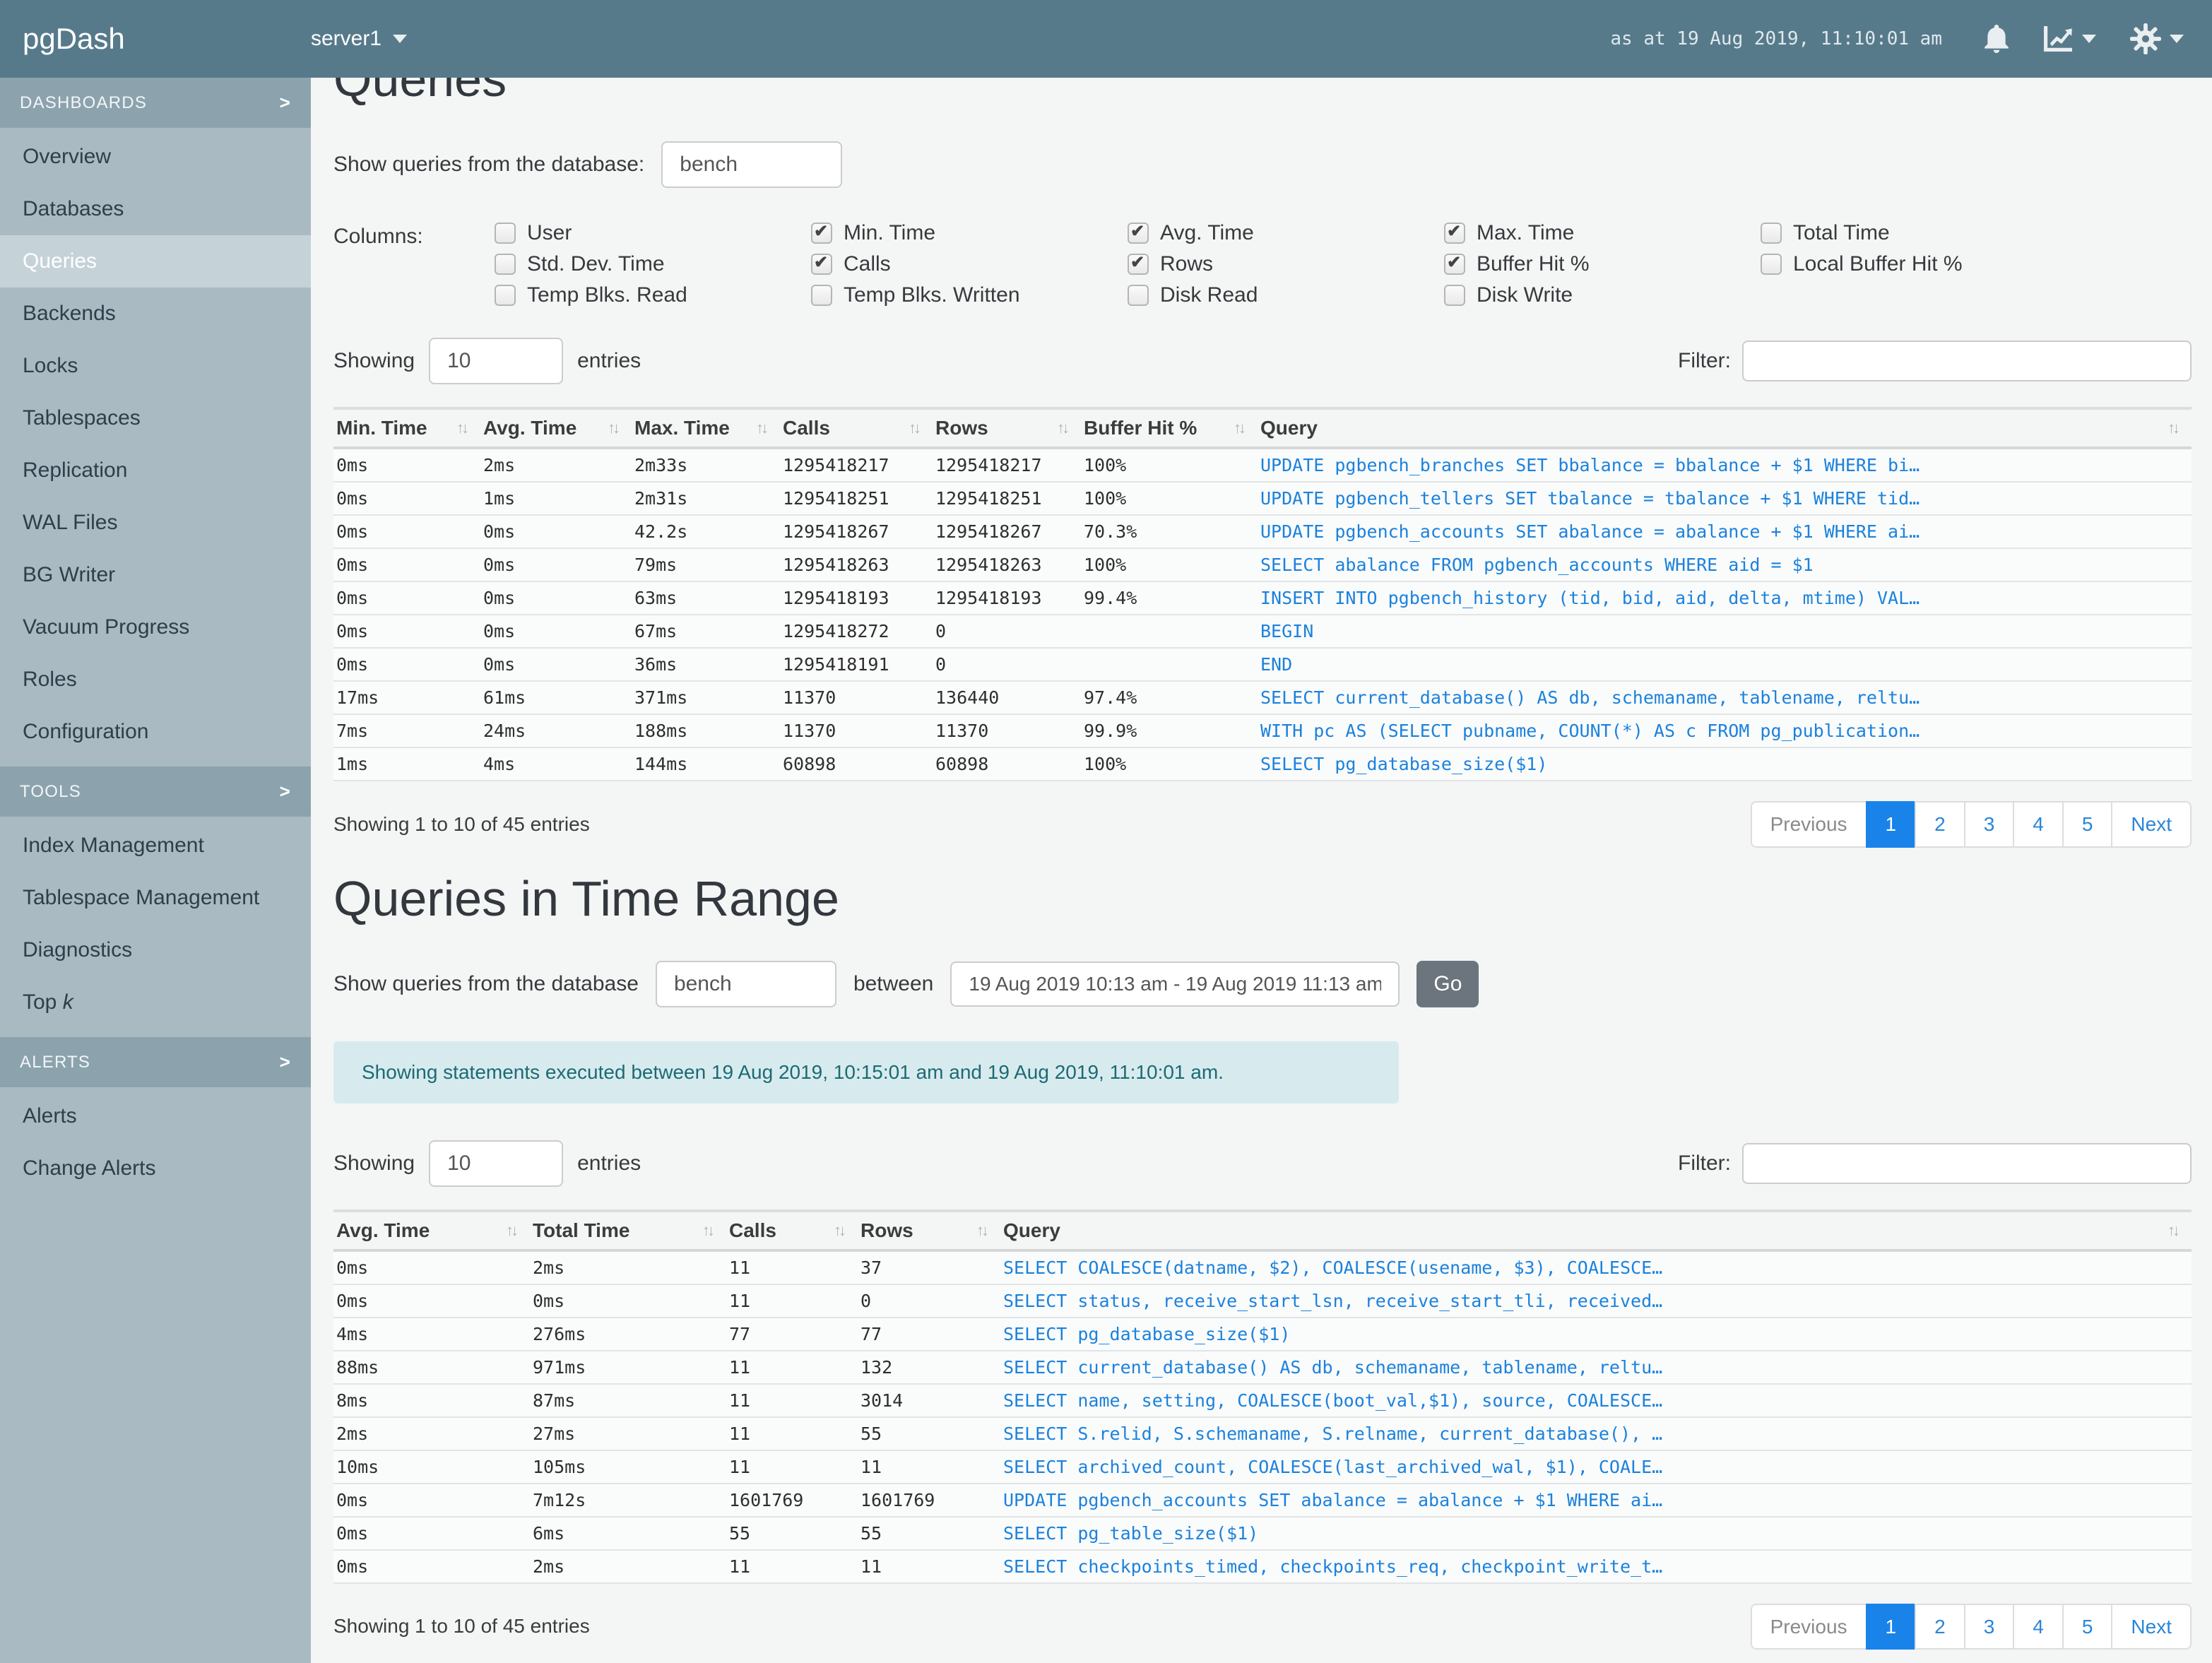  Describe the element at coordinates (1771, 234) in the screenshot. I see `checkbox-total-time` at that location.